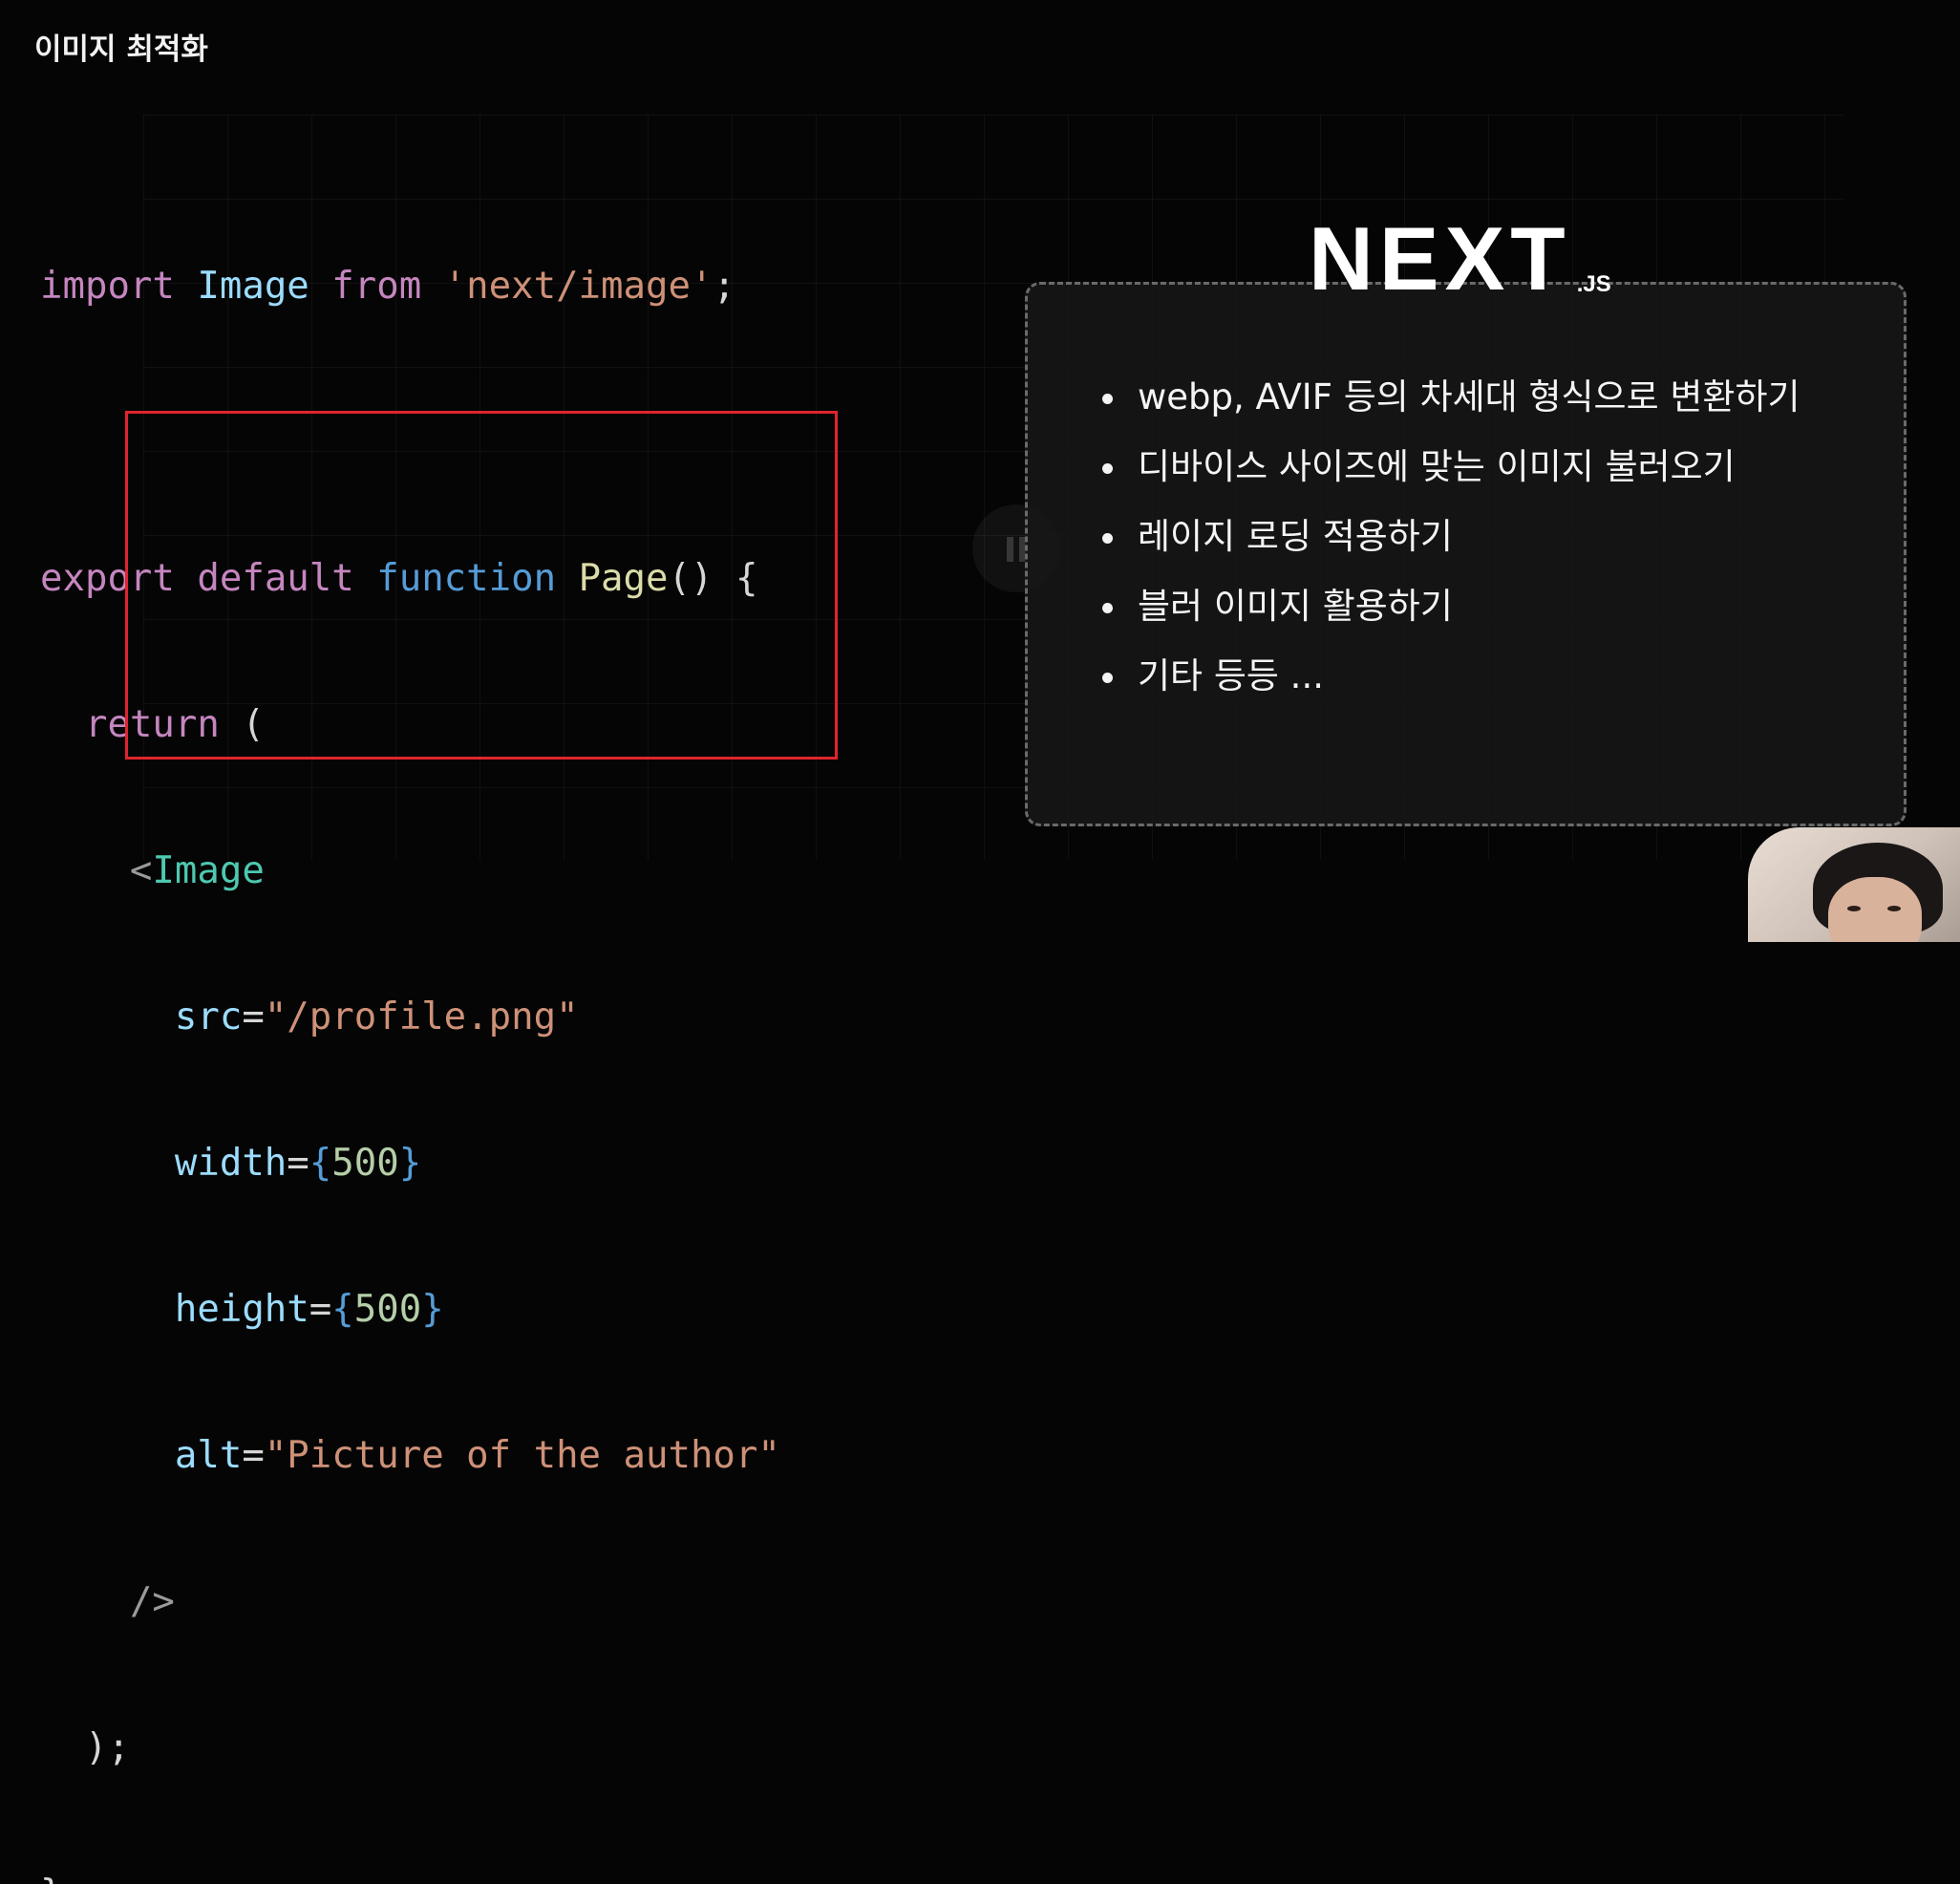 Image resolution: width=1960 pixels, height=1884 pixels. I want to click on nextjs-logo: NEXT .JS, so click(1460, 258).